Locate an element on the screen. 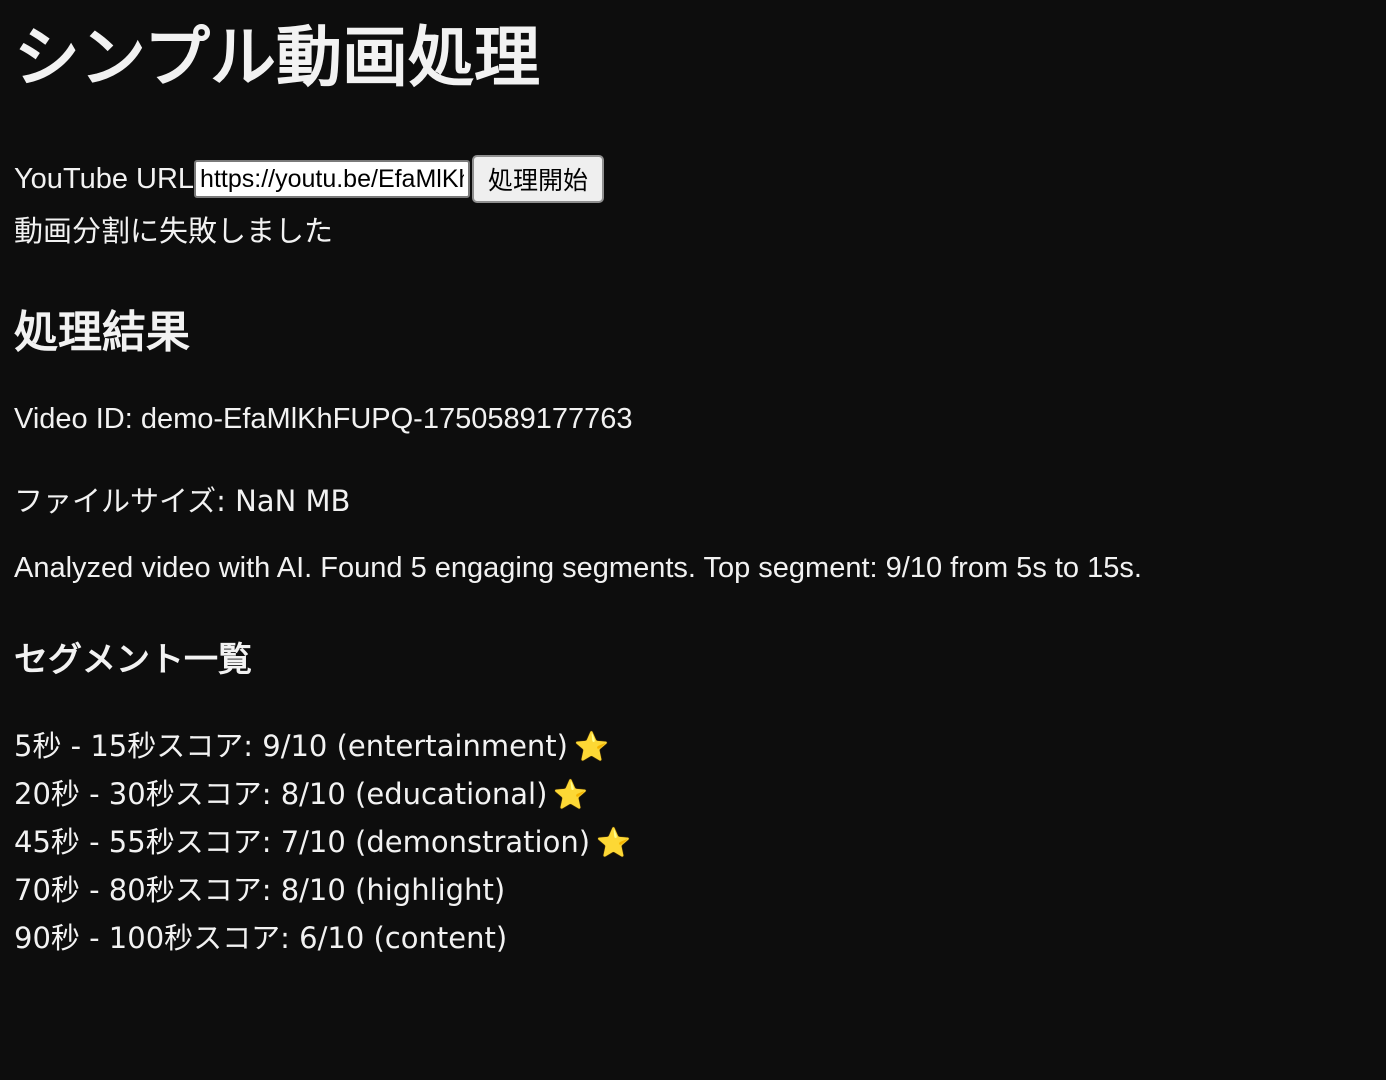  segment-item: 90秒 - 100秒スコア: 6/10 (content) is located at coordinates (322, 938).